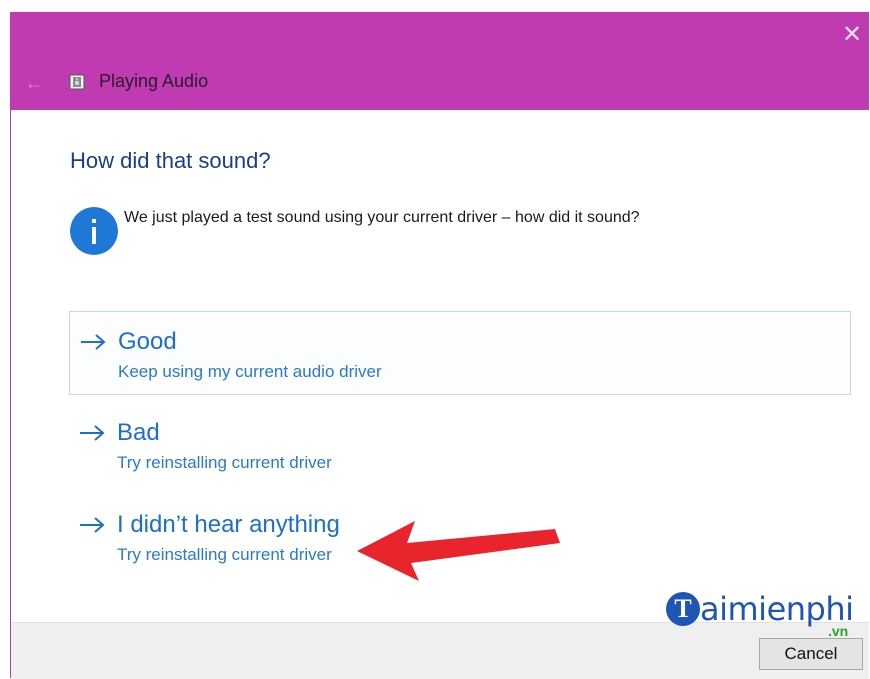 This screenshot has height=679, width=870. I want to click on close-icon: ✕, so click(852, 35).